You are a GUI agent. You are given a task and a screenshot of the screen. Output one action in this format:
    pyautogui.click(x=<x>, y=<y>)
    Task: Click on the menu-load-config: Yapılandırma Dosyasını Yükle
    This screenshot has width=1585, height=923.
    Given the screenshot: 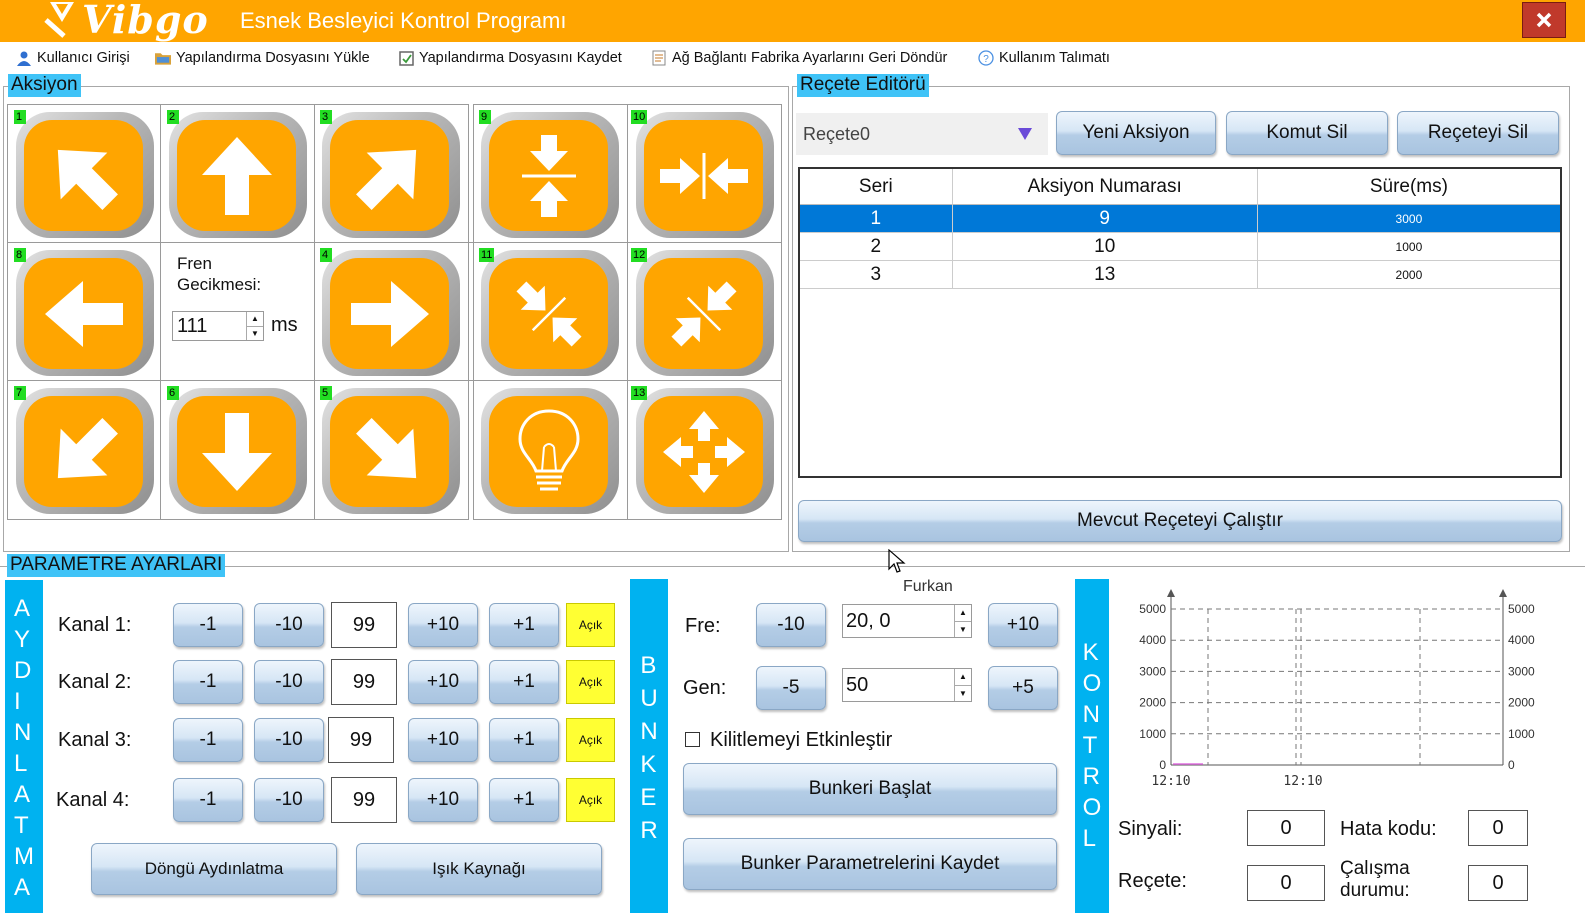 What is the action you would take?
    pyautogui.click(x=262, y=58)
    